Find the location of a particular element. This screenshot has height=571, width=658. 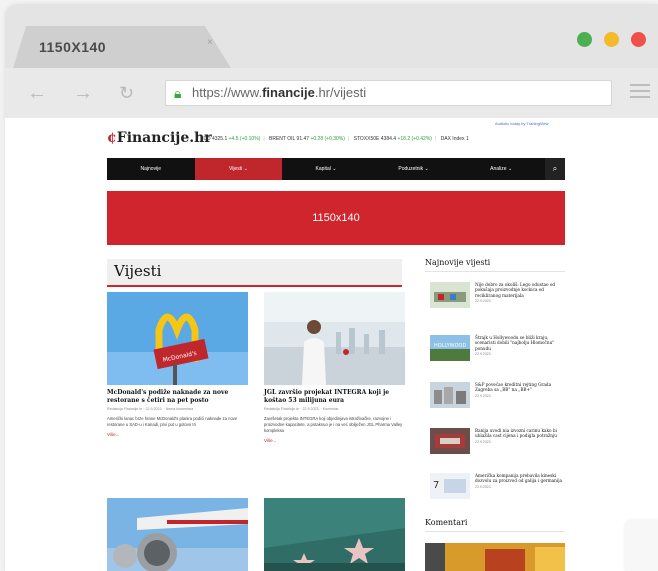

search-icon: ⌕ is located at coordinates (554, 169).